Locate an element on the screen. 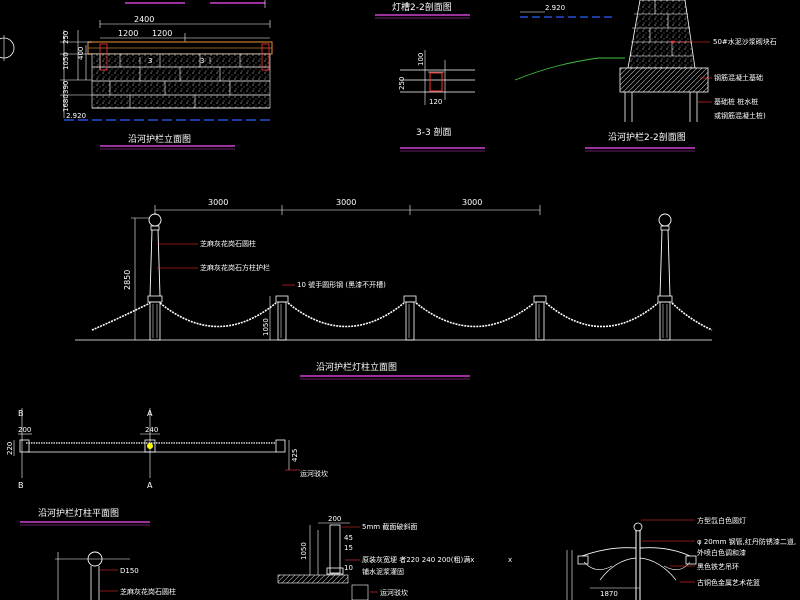 This screenshot has height=600, width=800. title-lamp-elevation: 沿河护栏灯柱立面图 is located at coordinates (356, 367).